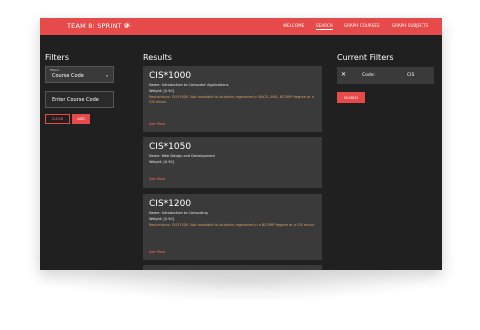  What do you see at coordinates (362, 25) in the screenshot?
I see `nav-graph-courses: GRAPH COURSES` at bounding box center [362, 25].